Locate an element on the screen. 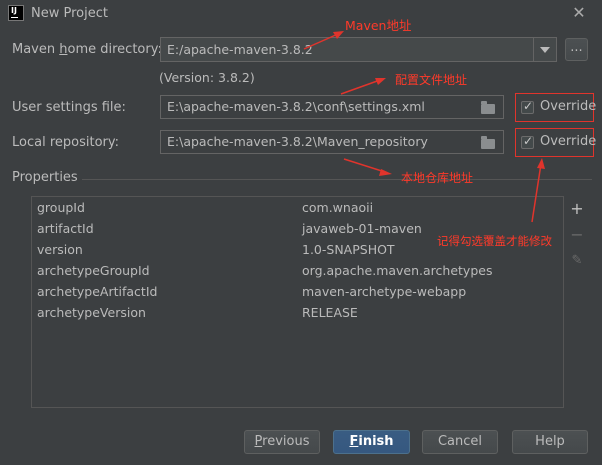 This screenshot has height=465, width=602. annotation-repository-address: 本地仓库地址 is located at coordinates (437, 178).